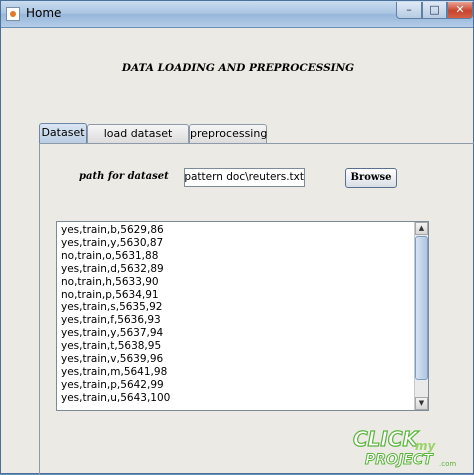 The width and height of the screenshot is (474, 475). I want to click on svg-text: .com, so click(447, 464).